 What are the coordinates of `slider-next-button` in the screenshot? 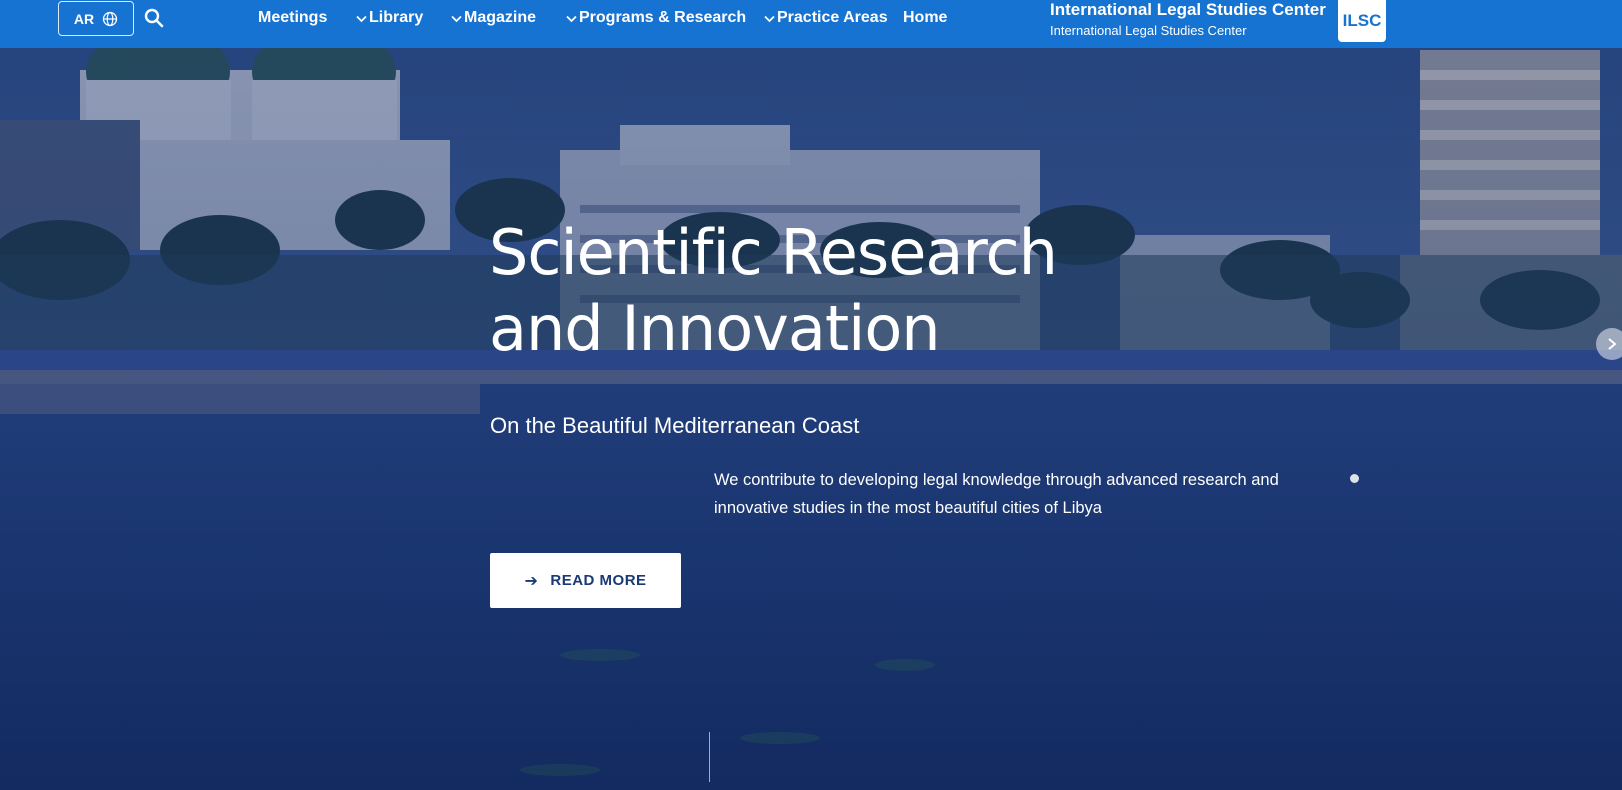 It's located at (1609, 344).